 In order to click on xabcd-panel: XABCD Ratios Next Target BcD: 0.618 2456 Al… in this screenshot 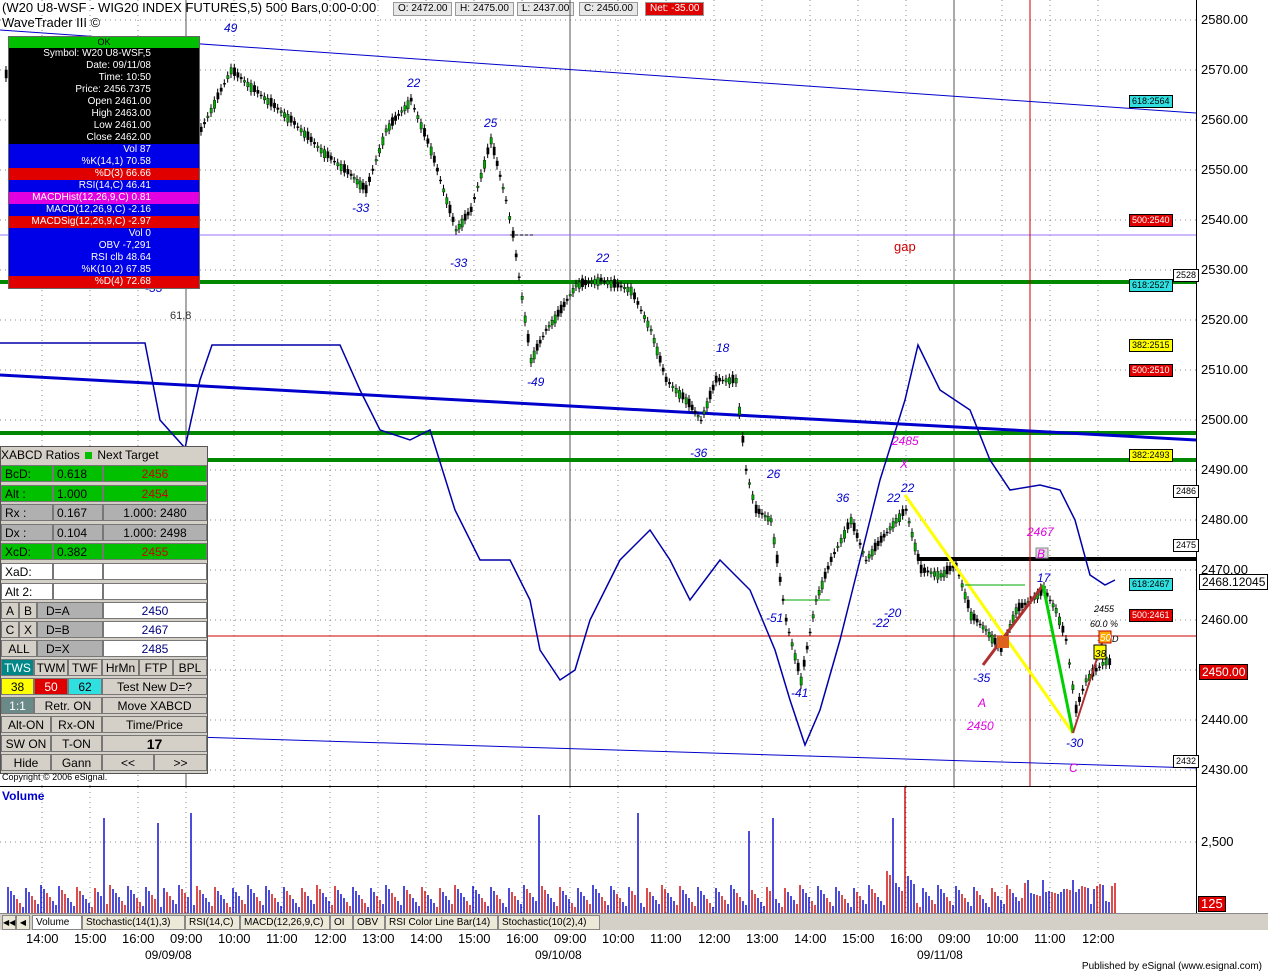, I will do `click(104, 610)`.